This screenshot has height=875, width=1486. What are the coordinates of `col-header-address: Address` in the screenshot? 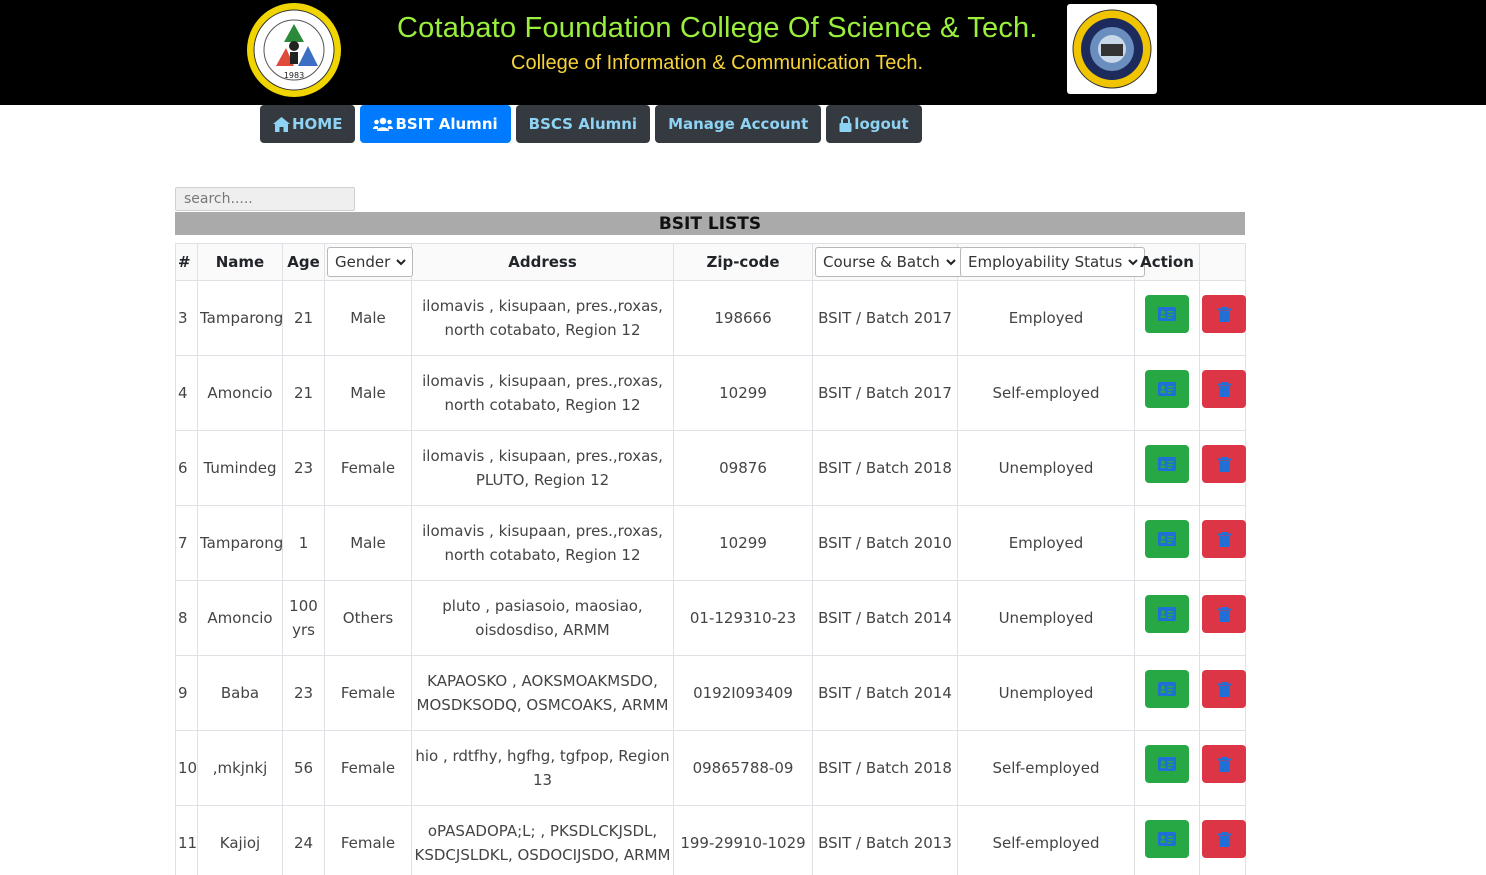 It's located at (542, 262).